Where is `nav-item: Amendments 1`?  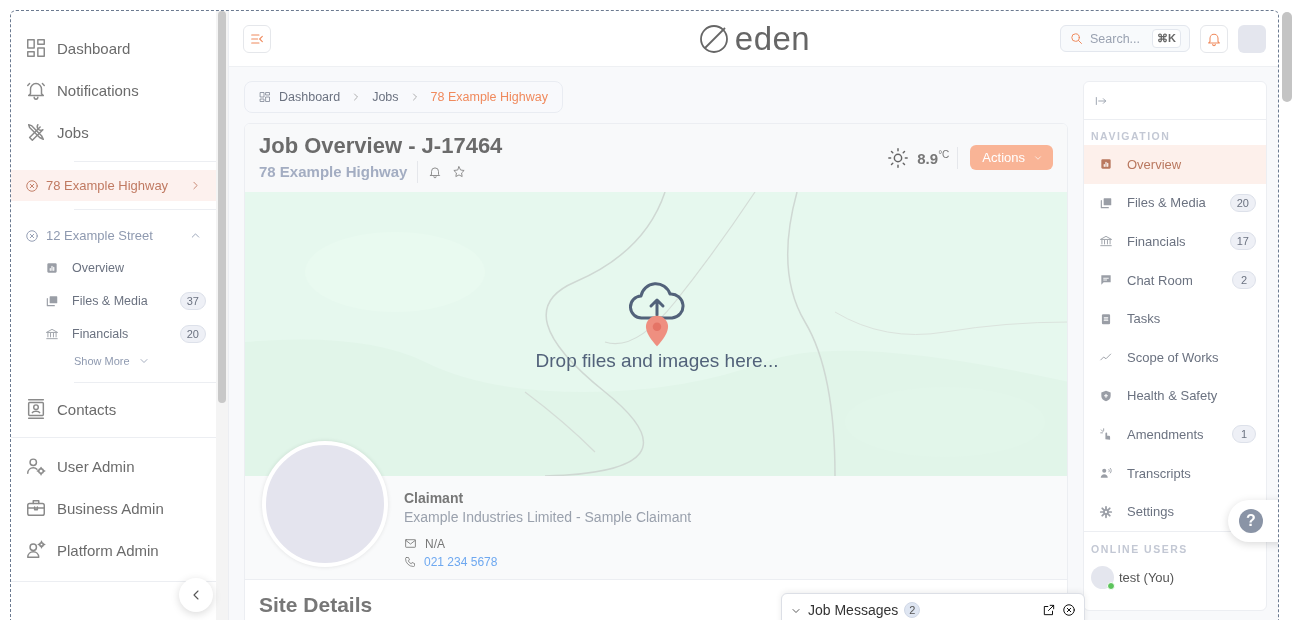 nav-item: Amendments 1 is located at coordinates (1175, 434).